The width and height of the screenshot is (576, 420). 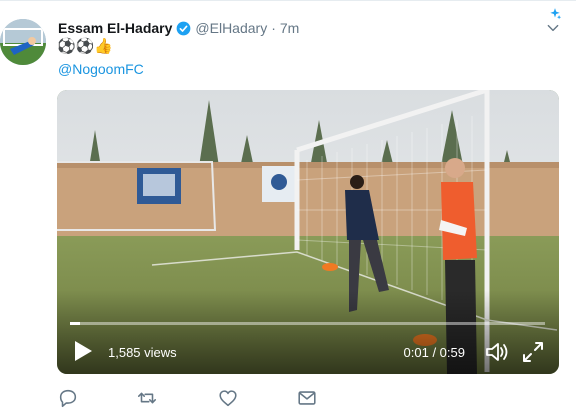 I want to click on top-tweets-sparkle-icon, so click(x=555, y=14).